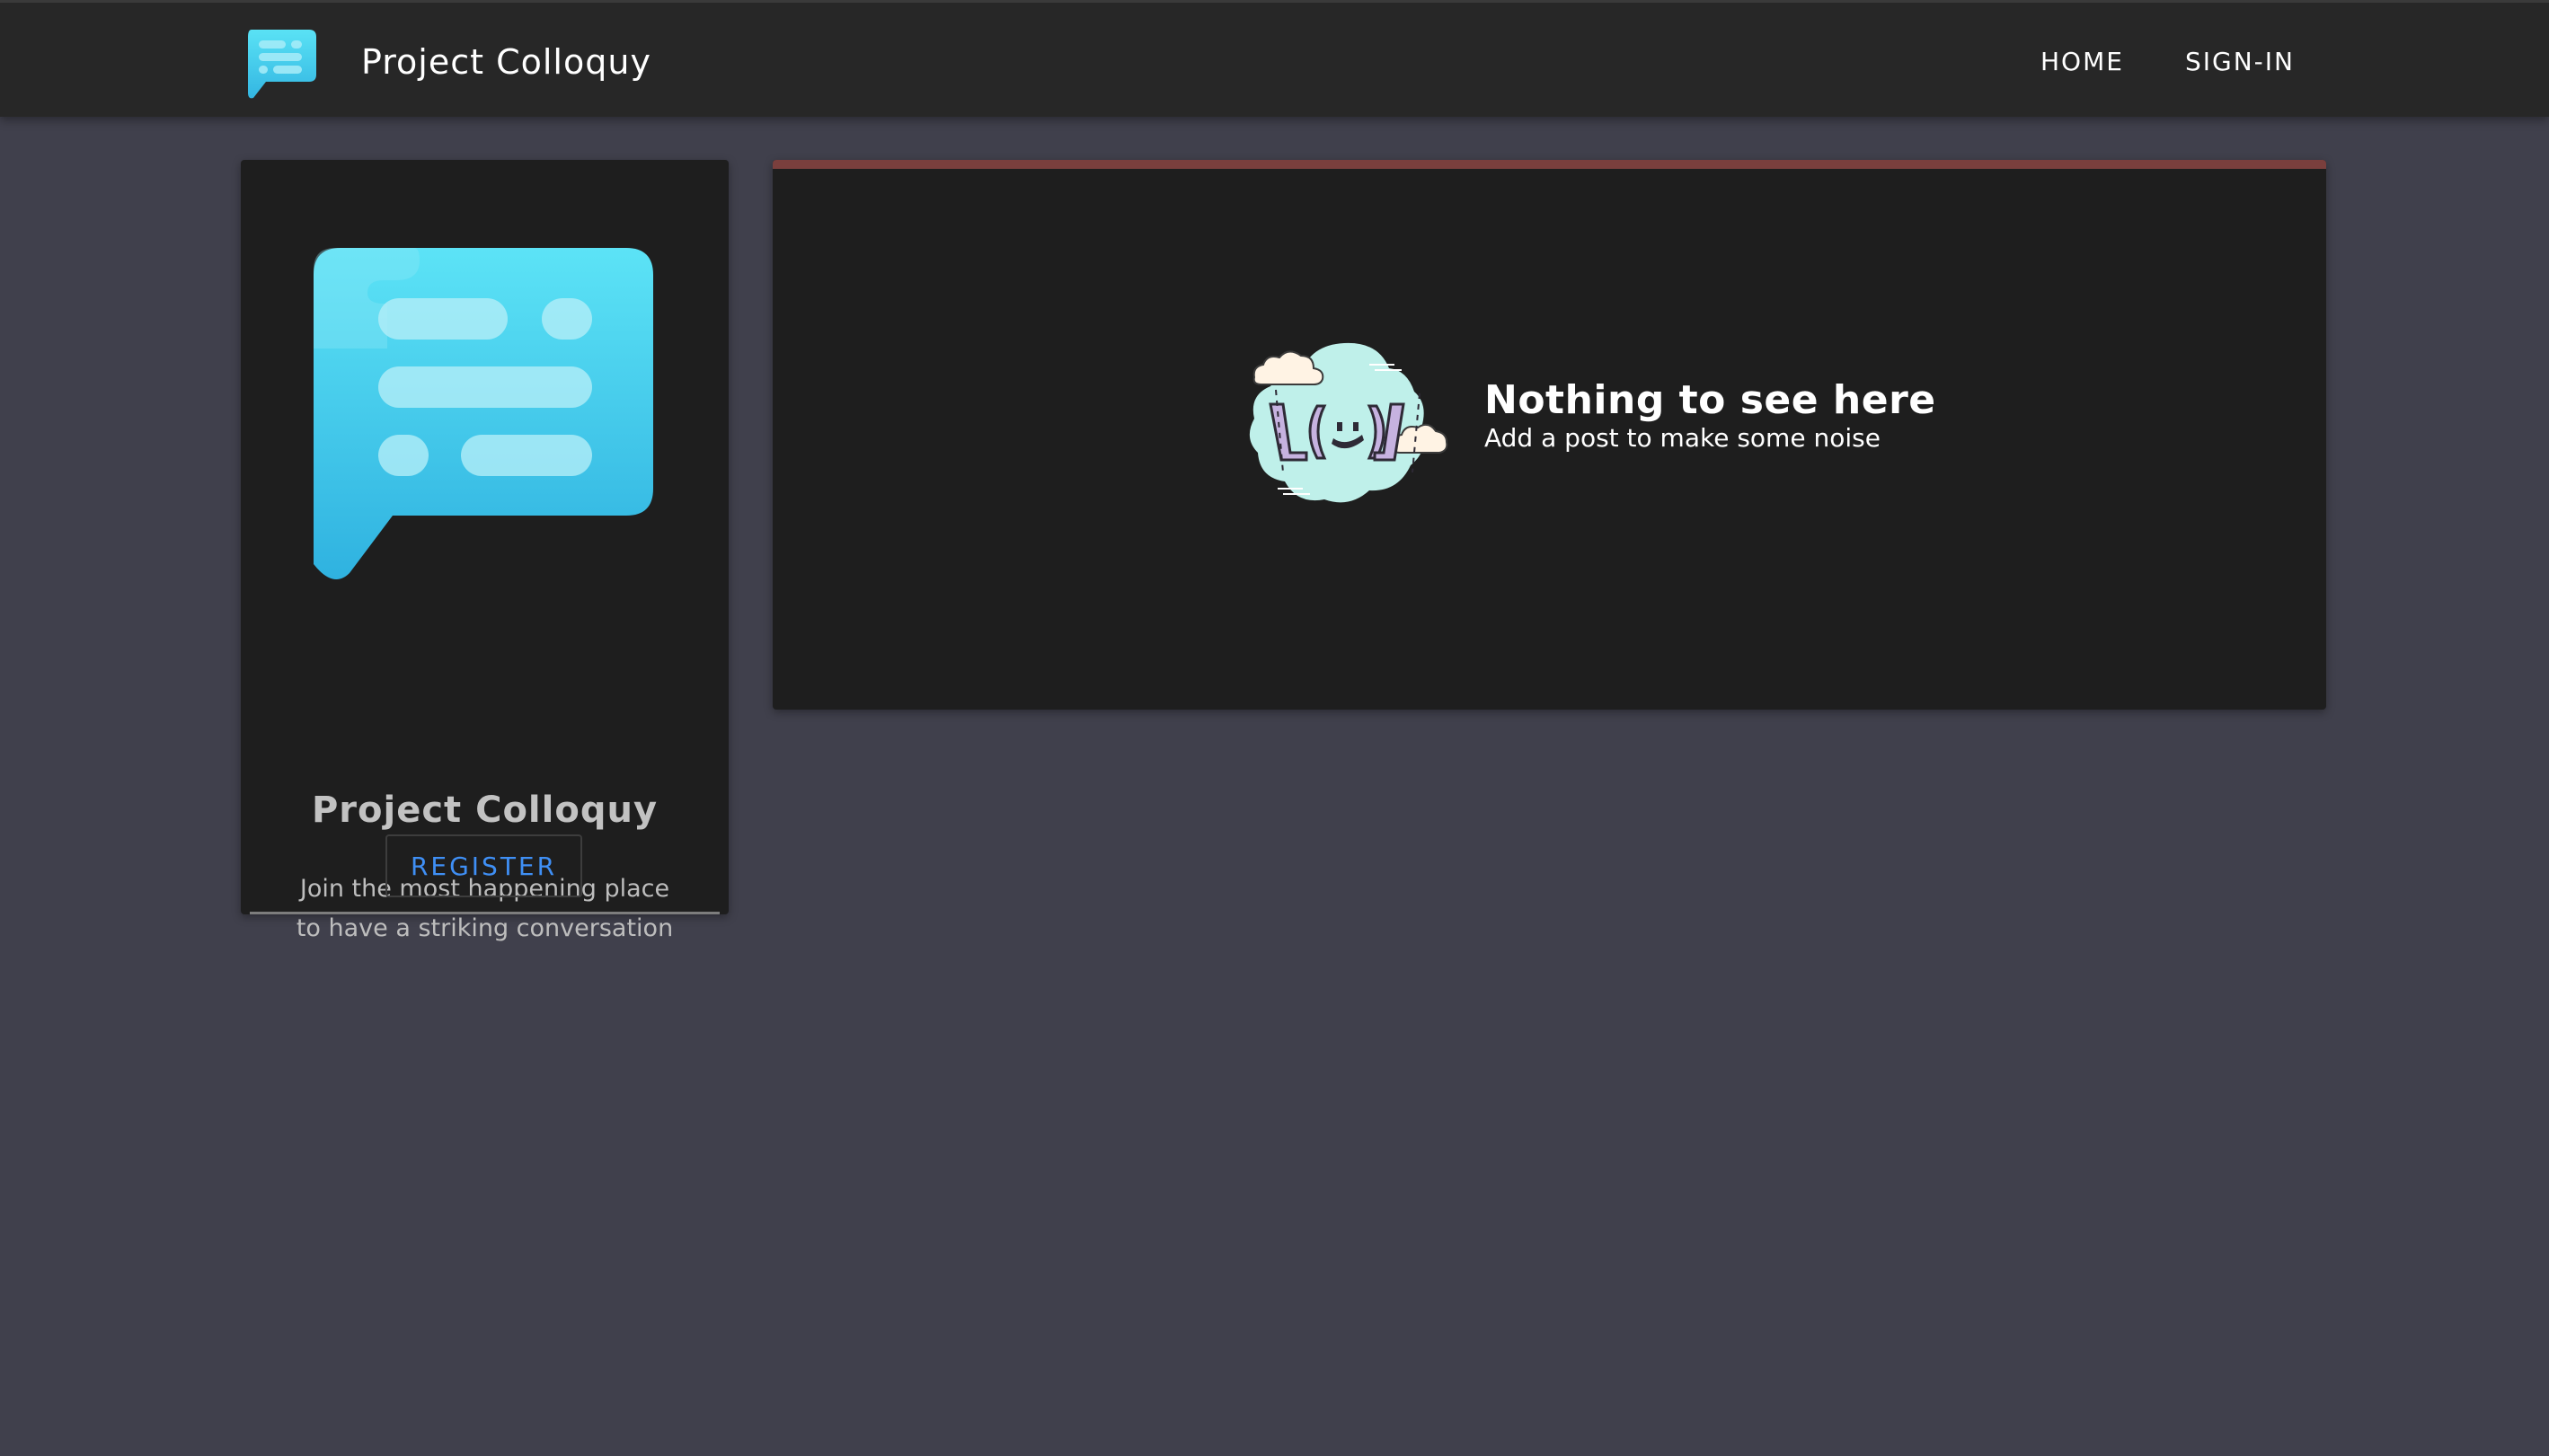 Image resolution: width=2549 pixels, height=1456 pixels. I want to click on empty-state-subtitle: Add a post to make some noise, so click(1683, 438).